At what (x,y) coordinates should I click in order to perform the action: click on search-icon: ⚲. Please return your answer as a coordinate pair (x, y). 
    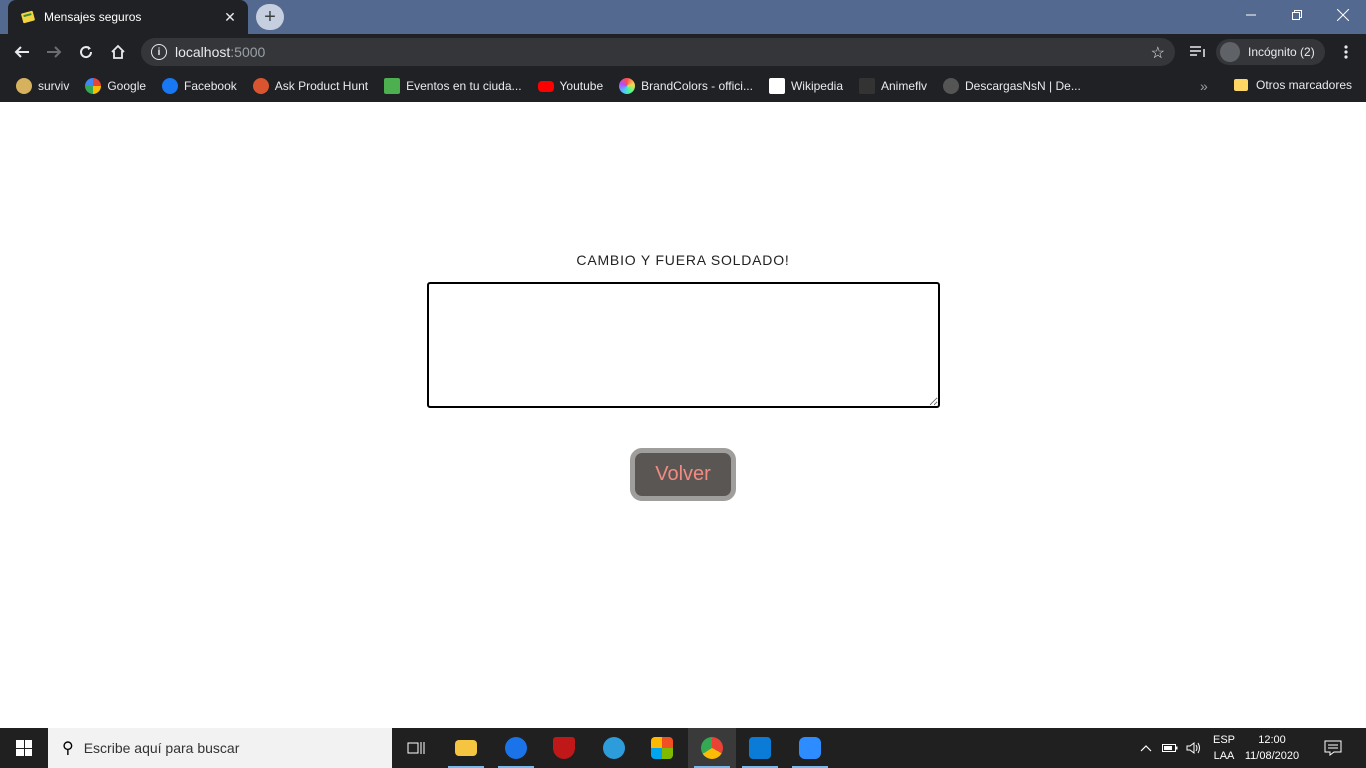
    Looking at the image, I should click on (68, 748).